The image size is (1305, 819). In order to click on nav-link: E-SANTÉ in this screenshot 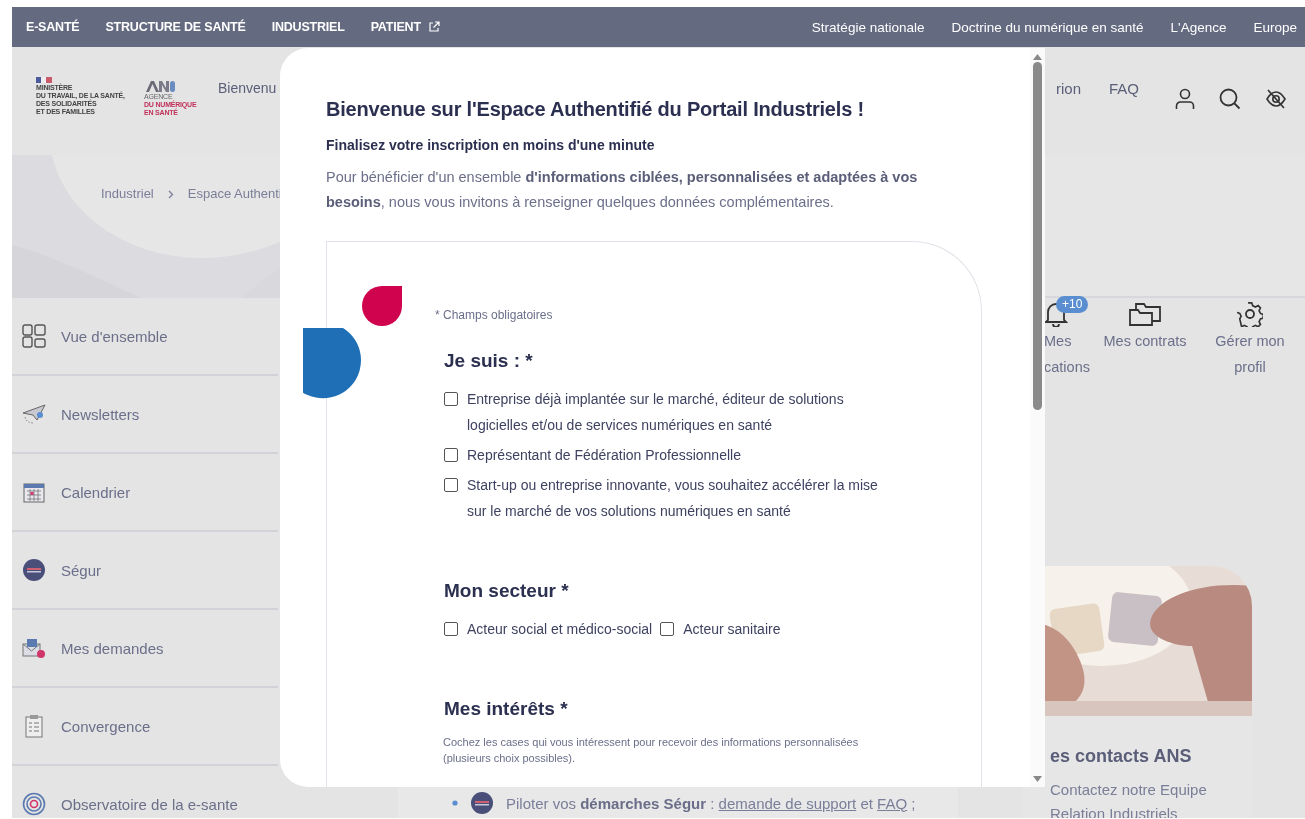, I will do `click(53, 27)`.